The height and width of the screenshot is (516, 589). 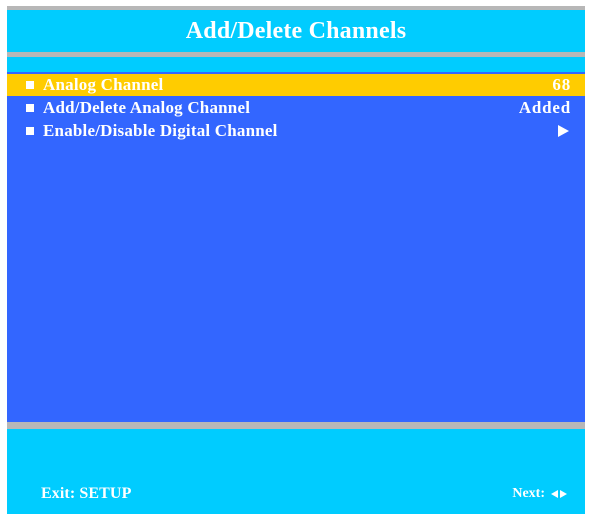 What do you see at coordinates (296, 131) in the screenshot?
I see `menu-item-enable-disable-digital-channel: Enable/Disable Digital Channel` at bounding box center [296, 131].